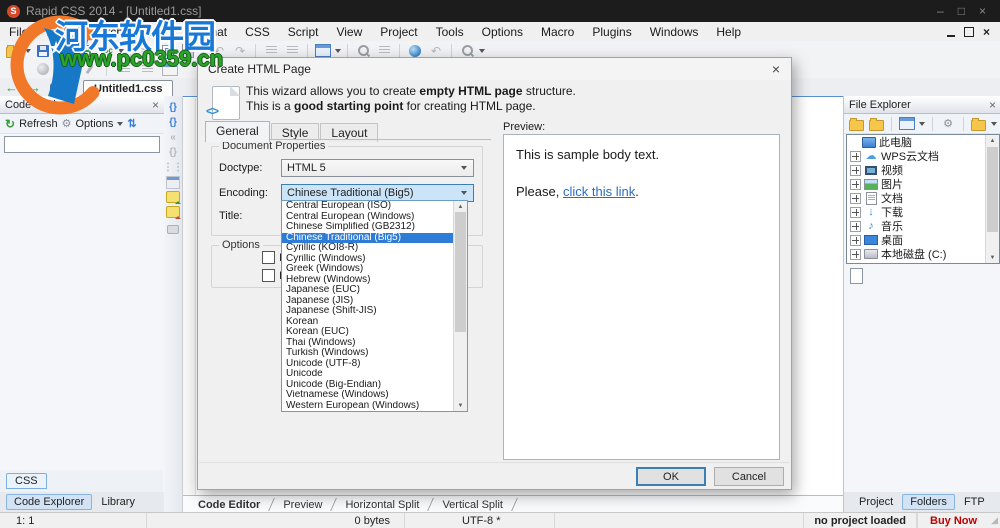 The width and height of the screenshot is (1000, 528). What do you see at coordinates (349, 32) in the screenshot?
I see `menu-view: View` at bounding box center [349, 32].